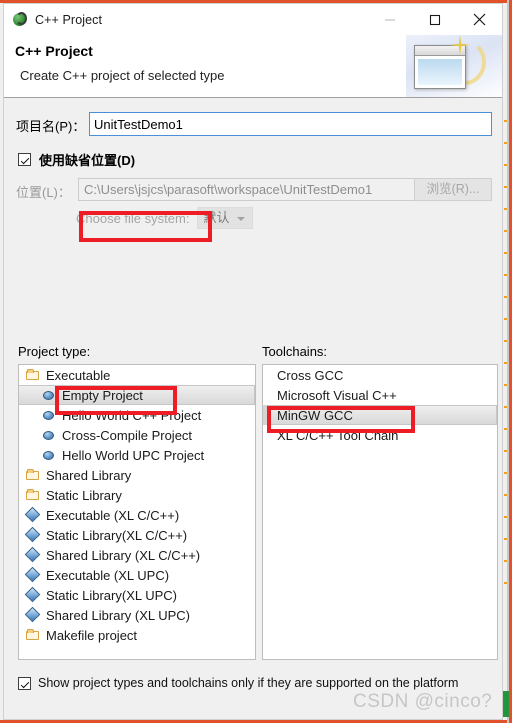  Describe the element at coordinates (479, 19) in the screenshot. I see `close-icon` at that location.